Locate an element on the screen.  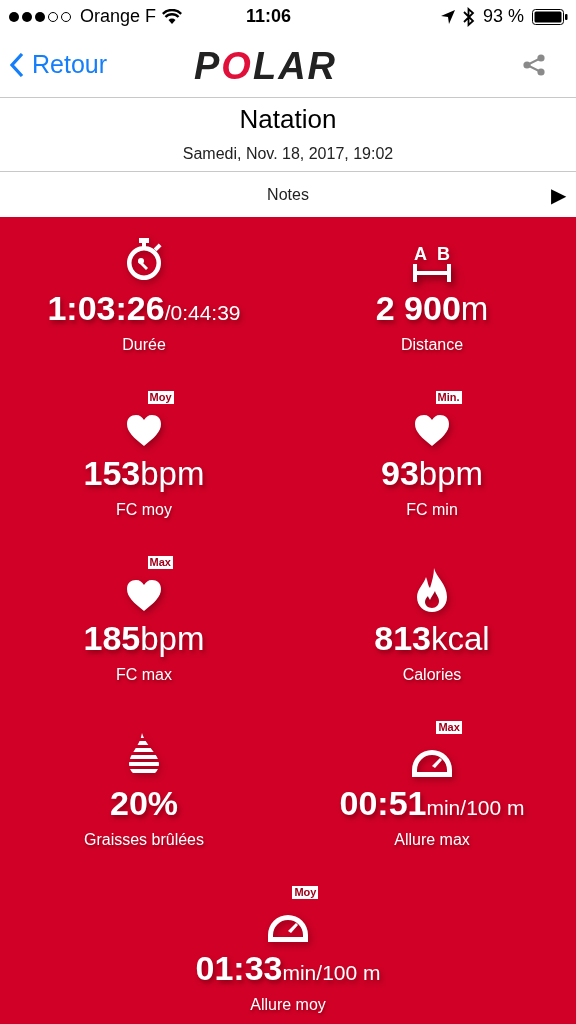
flame-icon is located at coordinates (432, 590).